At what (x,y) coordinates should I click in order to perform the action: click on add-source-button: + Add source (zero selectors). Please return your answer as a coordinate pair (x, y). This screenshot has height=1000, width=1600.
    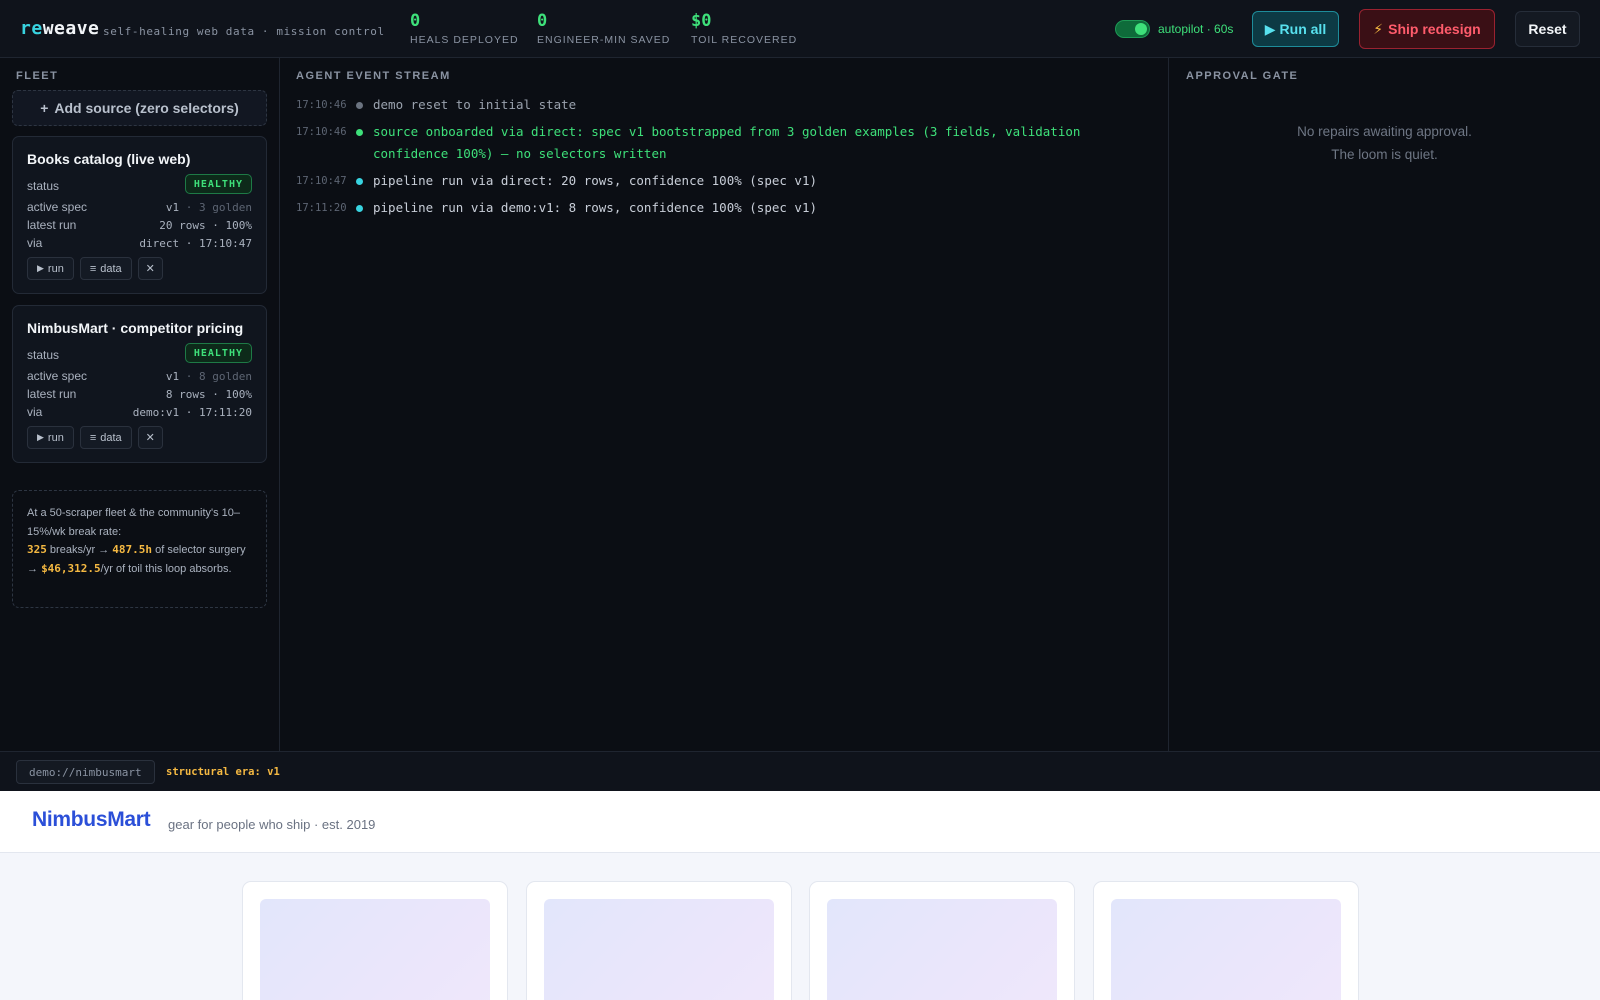
    Looking at the image, I should click on (139, 108).